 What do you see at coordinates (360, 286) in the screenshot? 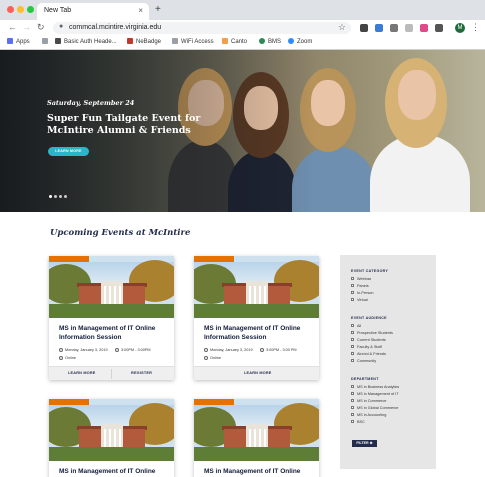
I see `filter-checkbox: Panels` at bounding box center [360, 286].